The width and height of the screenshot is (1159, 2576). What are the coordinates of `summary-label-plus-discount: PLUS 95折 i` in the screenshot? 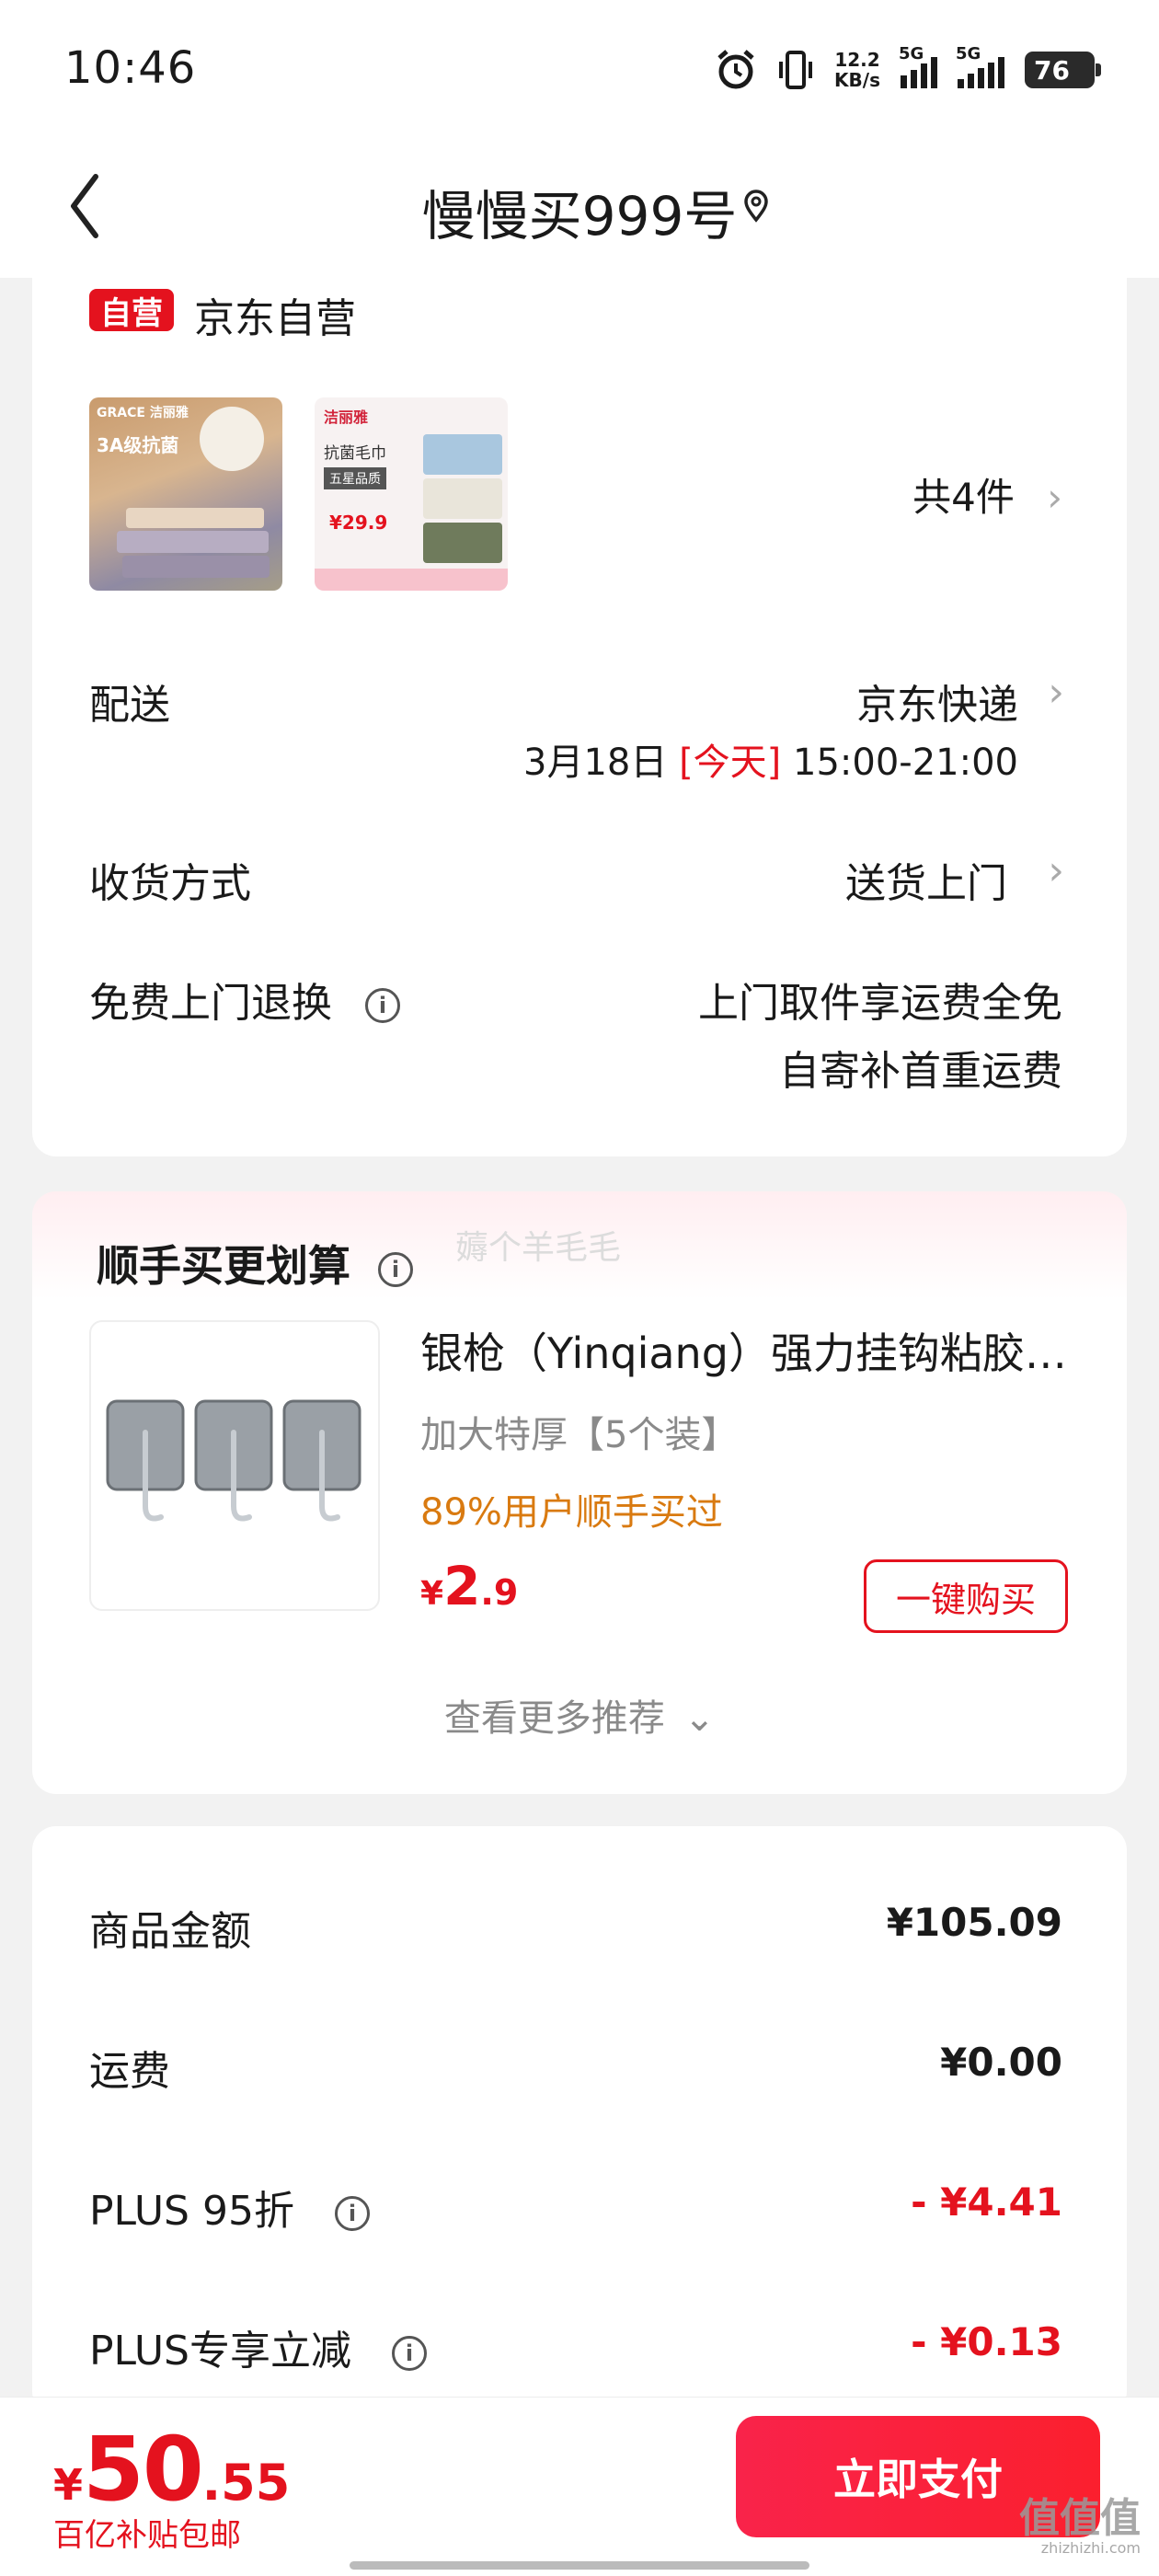 It's located at (229, 2207).